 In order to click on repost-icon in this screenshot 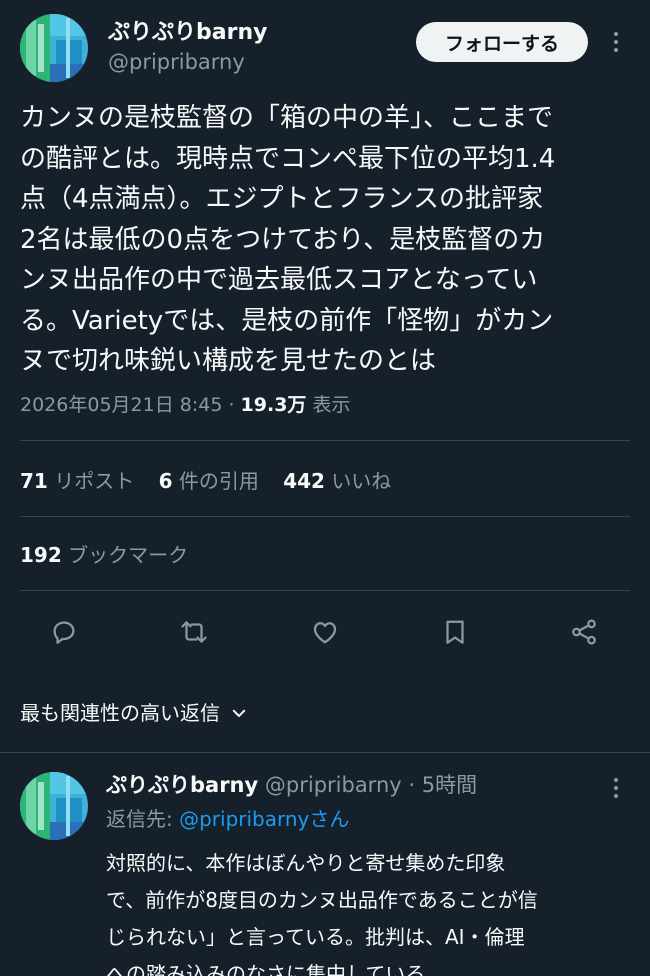, I will do `click(194, 632)`.